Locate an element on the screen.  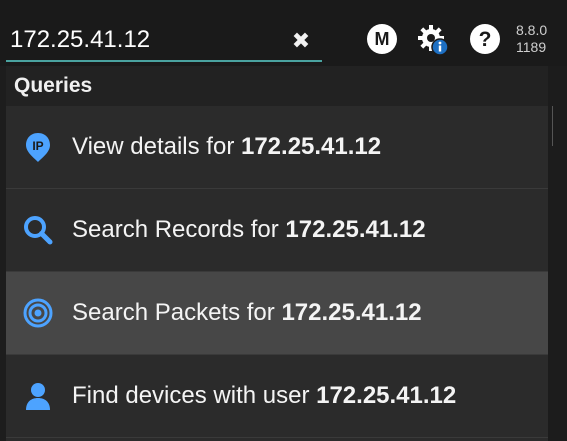
global-search: ✖ is located at coordinates (164, 41).